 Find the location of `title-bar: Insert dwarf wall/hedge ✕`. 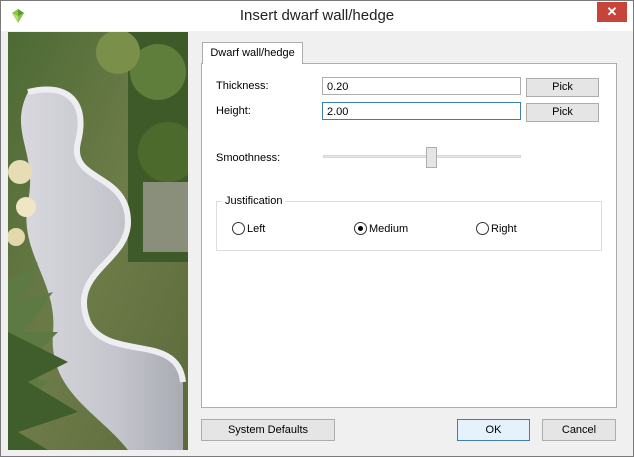

title-bar: Insert dwarf wall/hedge ✕ is located at coordinates (317, 16).